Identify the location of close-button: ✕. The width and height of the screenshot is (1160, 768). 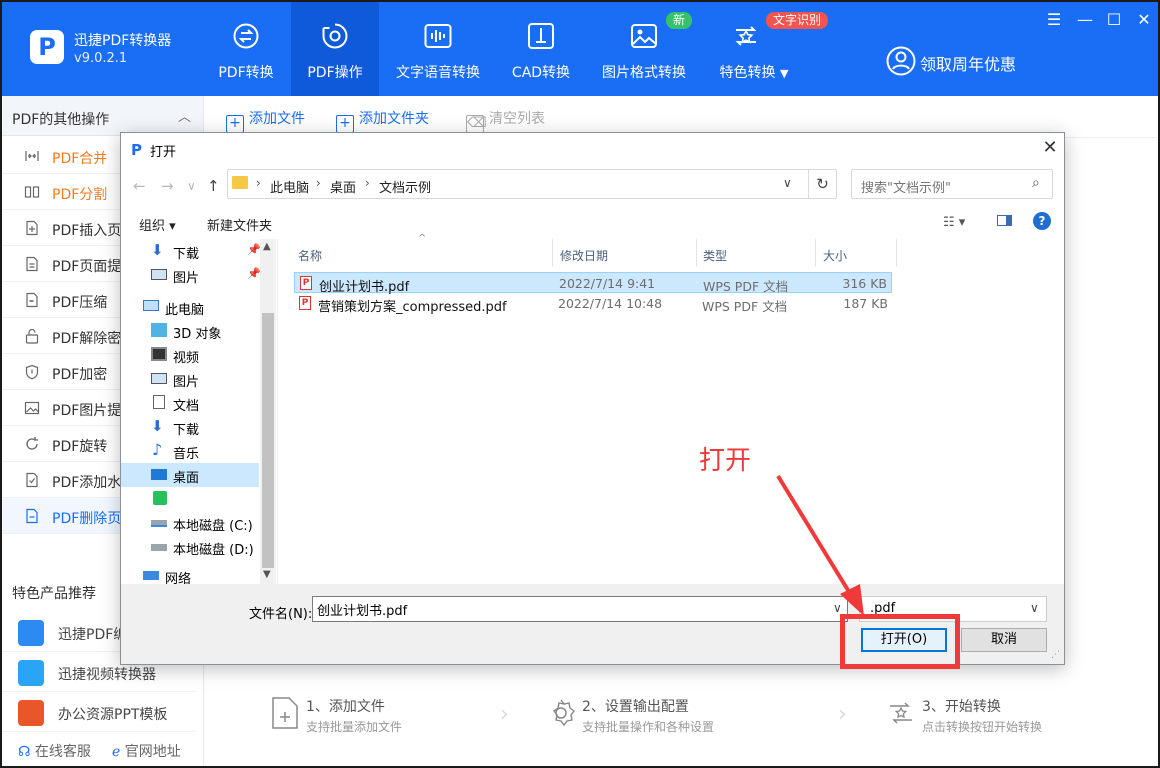
(1144, 20).